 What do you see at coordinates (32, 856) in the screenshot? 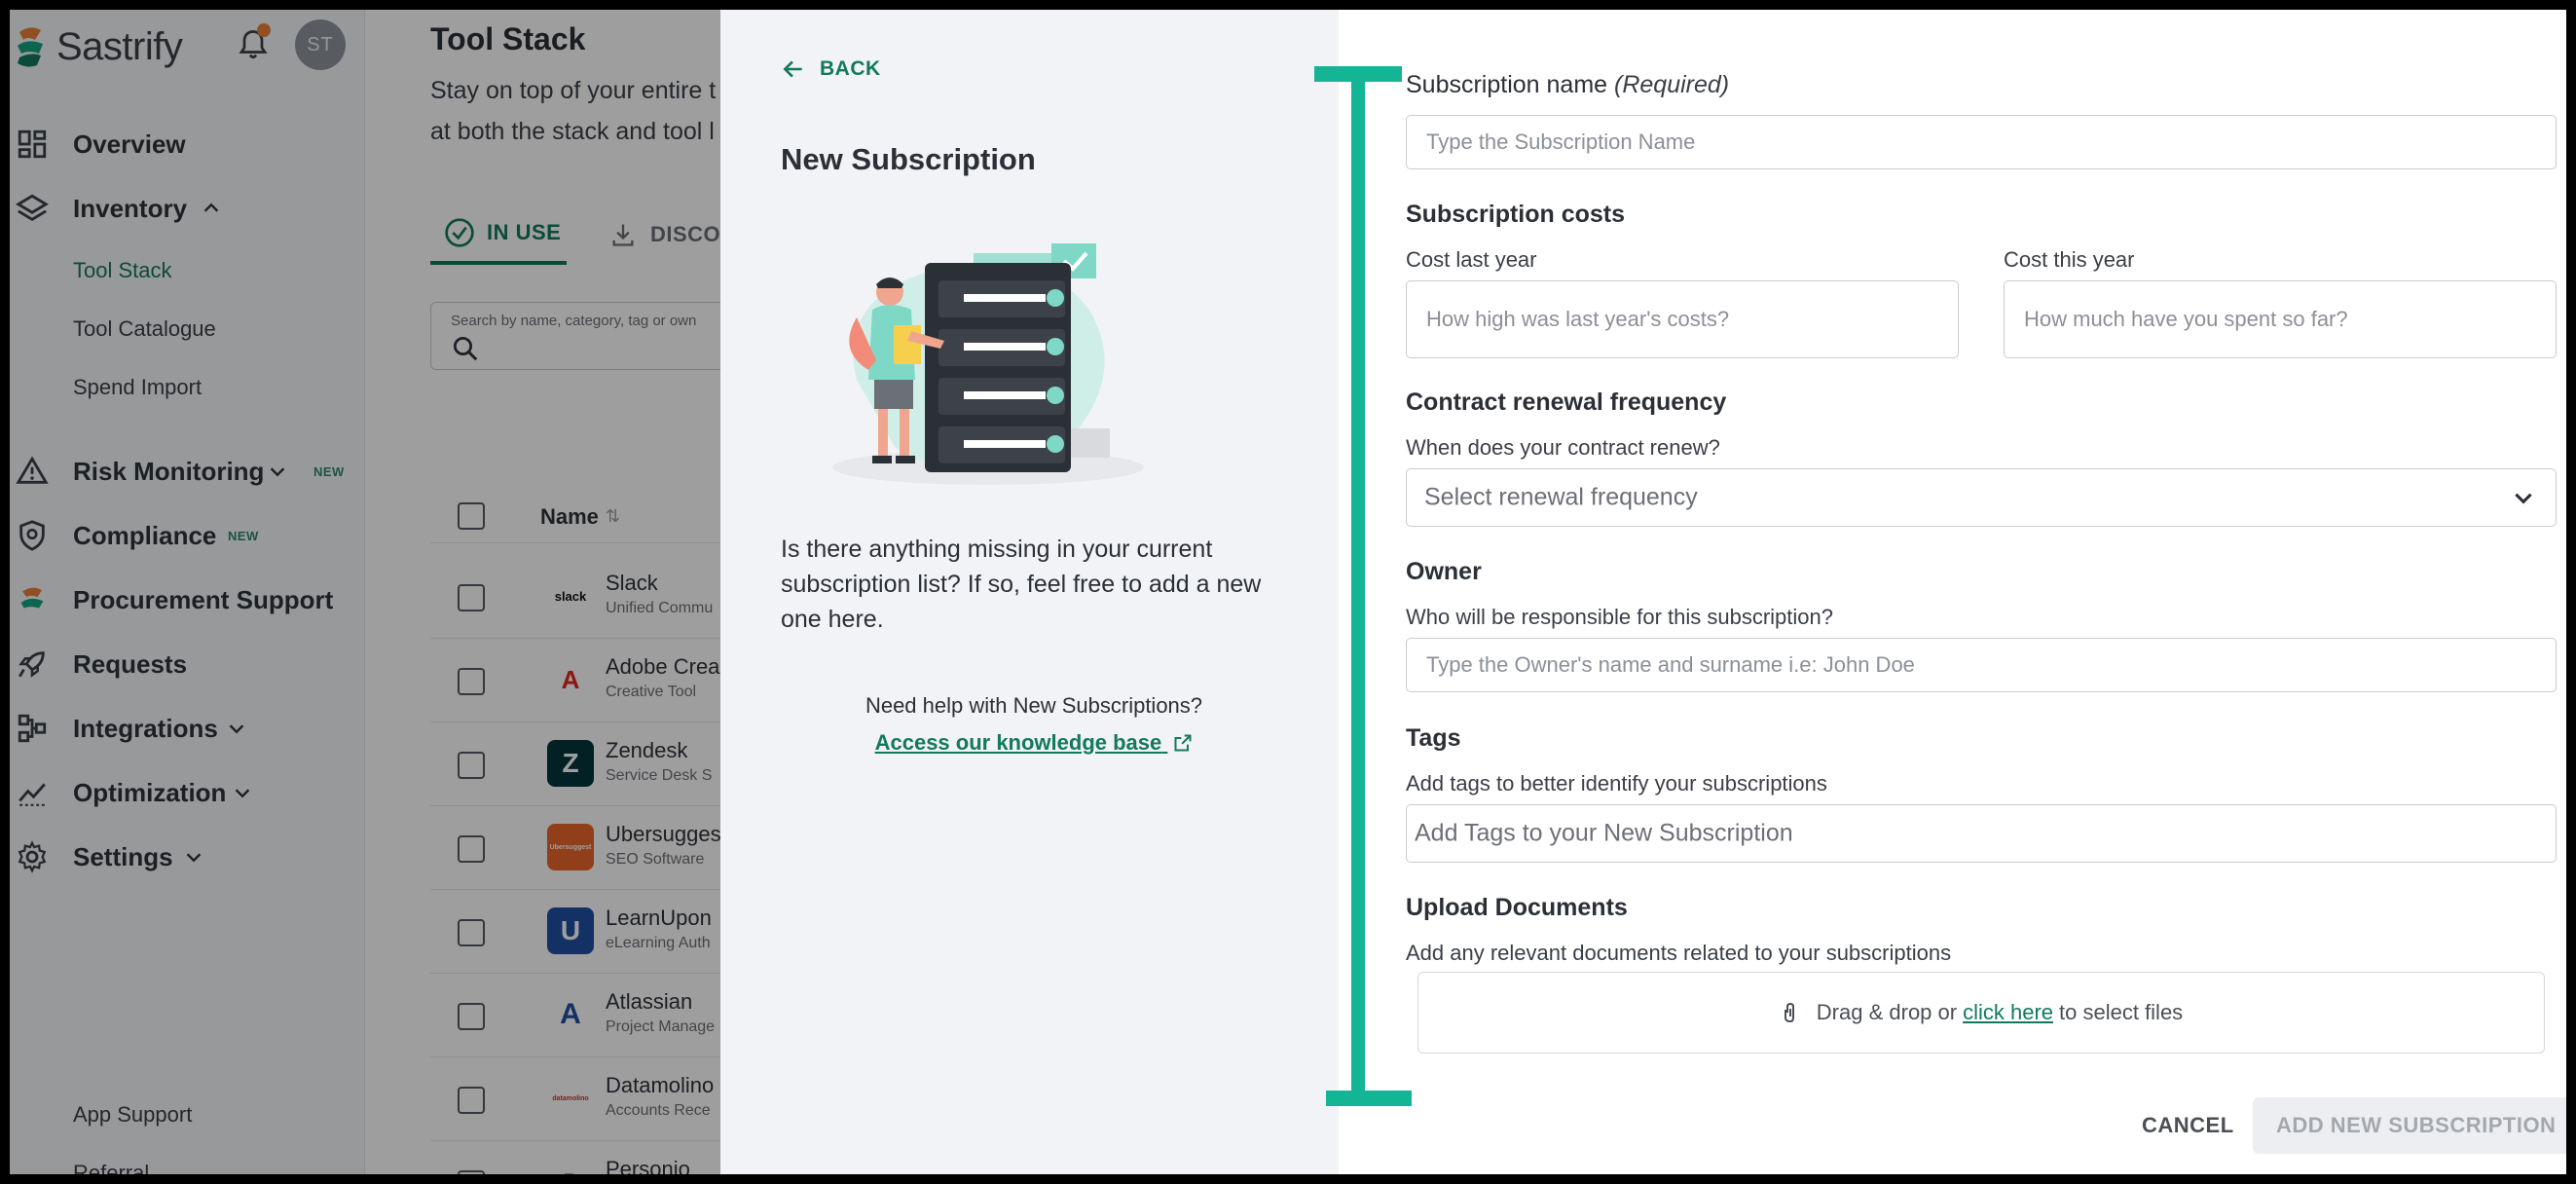
I see `gear-icon` at bounding box center [32, 856].